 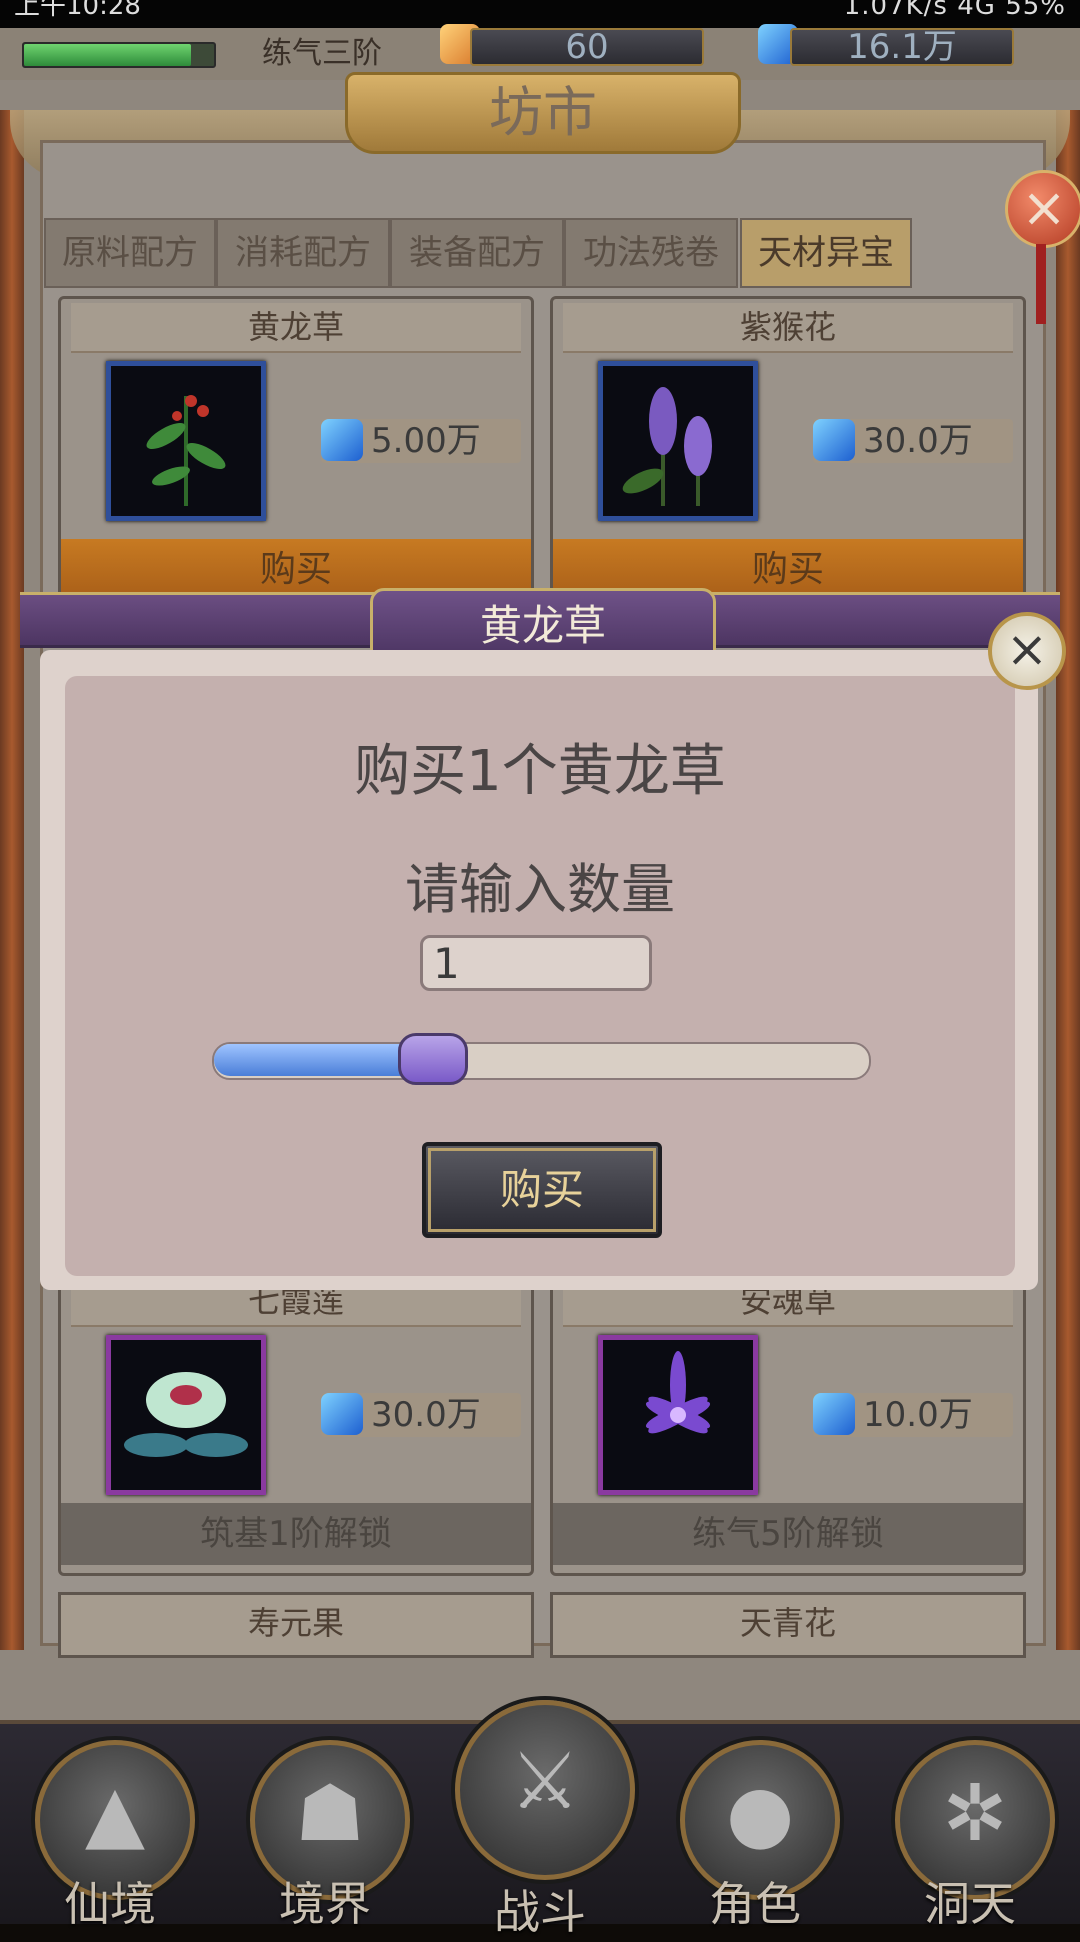 I want to click on unlock-requirement: 练气5阶解锁, so click(x=788, y=1534).